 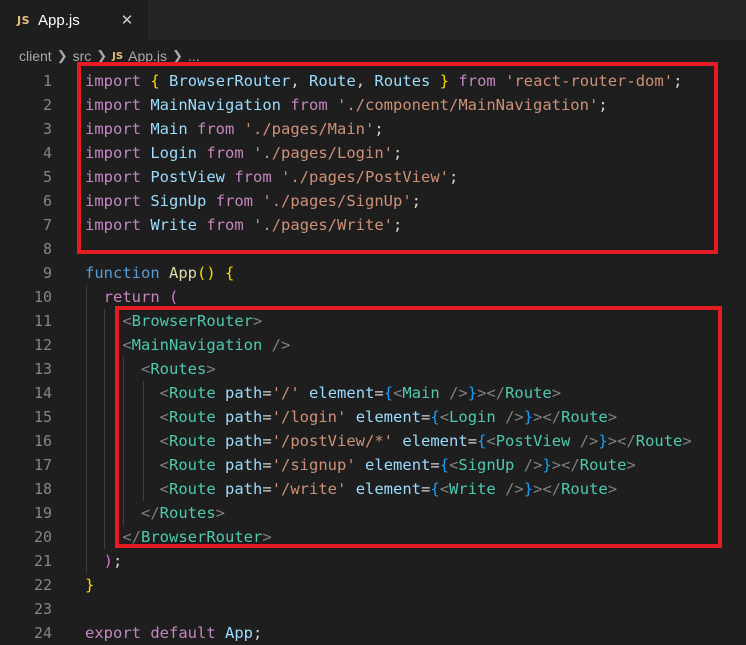 What do you see at coordinates (533, 441) in the screenshot?
I see `code-token: PostView` at bounding box center [533, 441].